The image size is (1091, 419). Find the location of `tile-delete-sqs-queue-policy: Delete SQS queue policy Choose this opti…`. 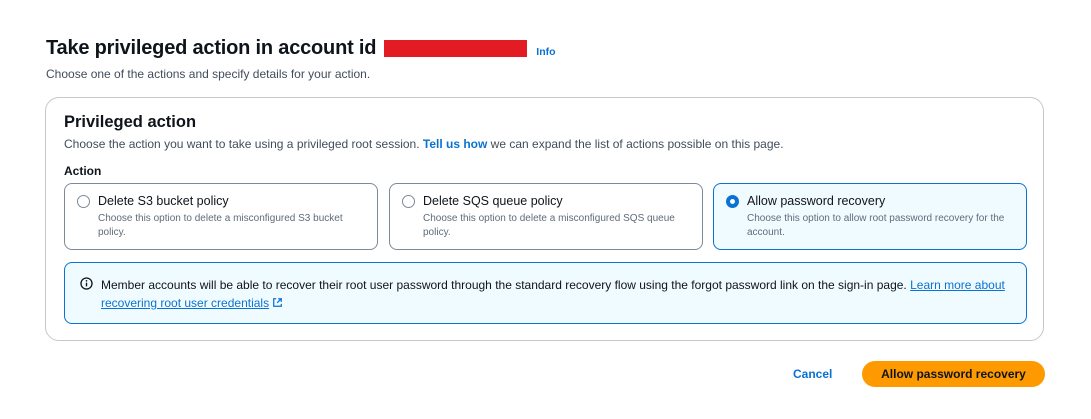

tile-delete-sqs-queue-policy: Delete SQS queue policy Choose this opti… is located at coordinates (546, 216).